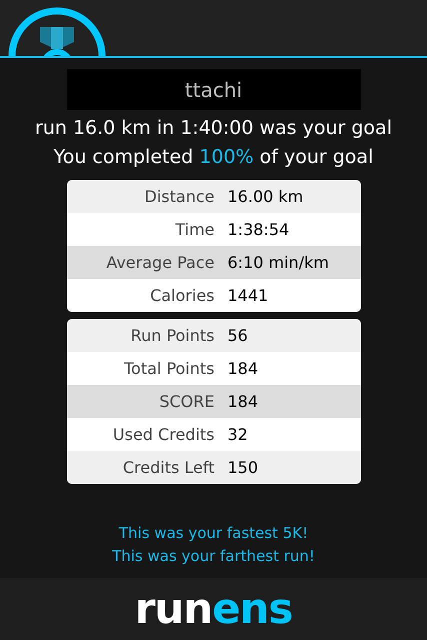 The image size is (427, 640). What do you see at coordinates (179, 197) in the screenshot?
I see `stat-label: Distance` at bounding box center [179, 197].